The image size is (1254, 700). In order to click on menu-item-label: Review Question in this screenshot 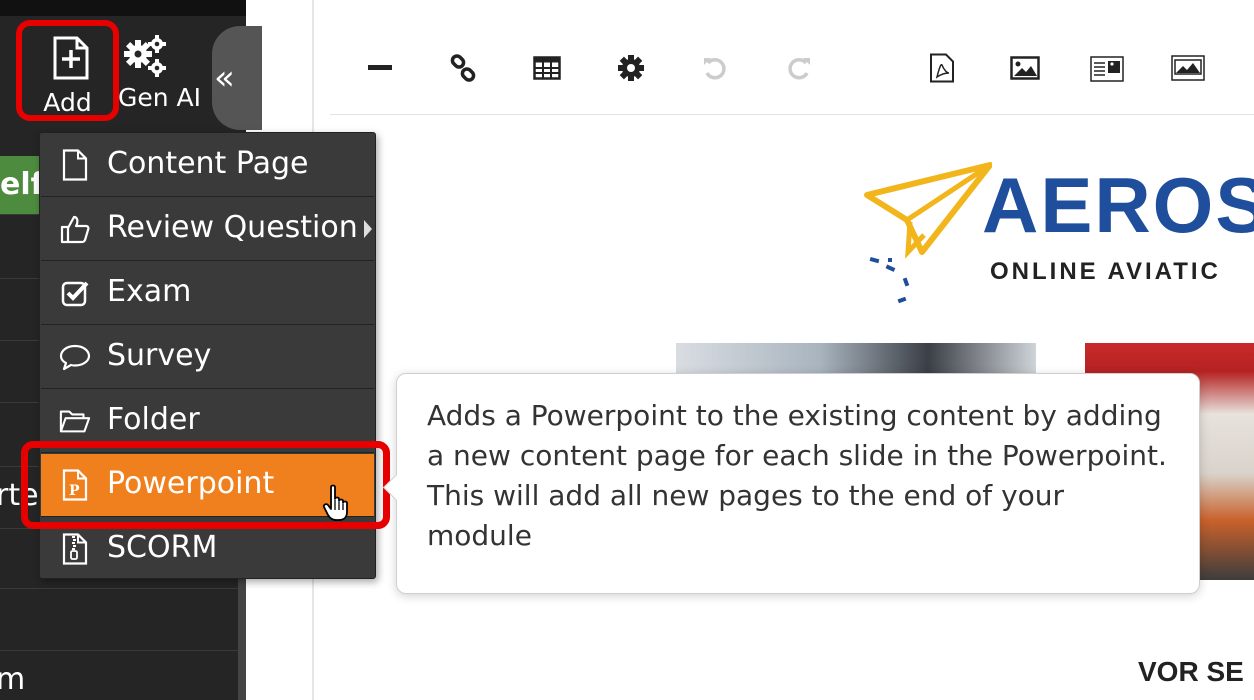, I will do `click(232, 227)`.